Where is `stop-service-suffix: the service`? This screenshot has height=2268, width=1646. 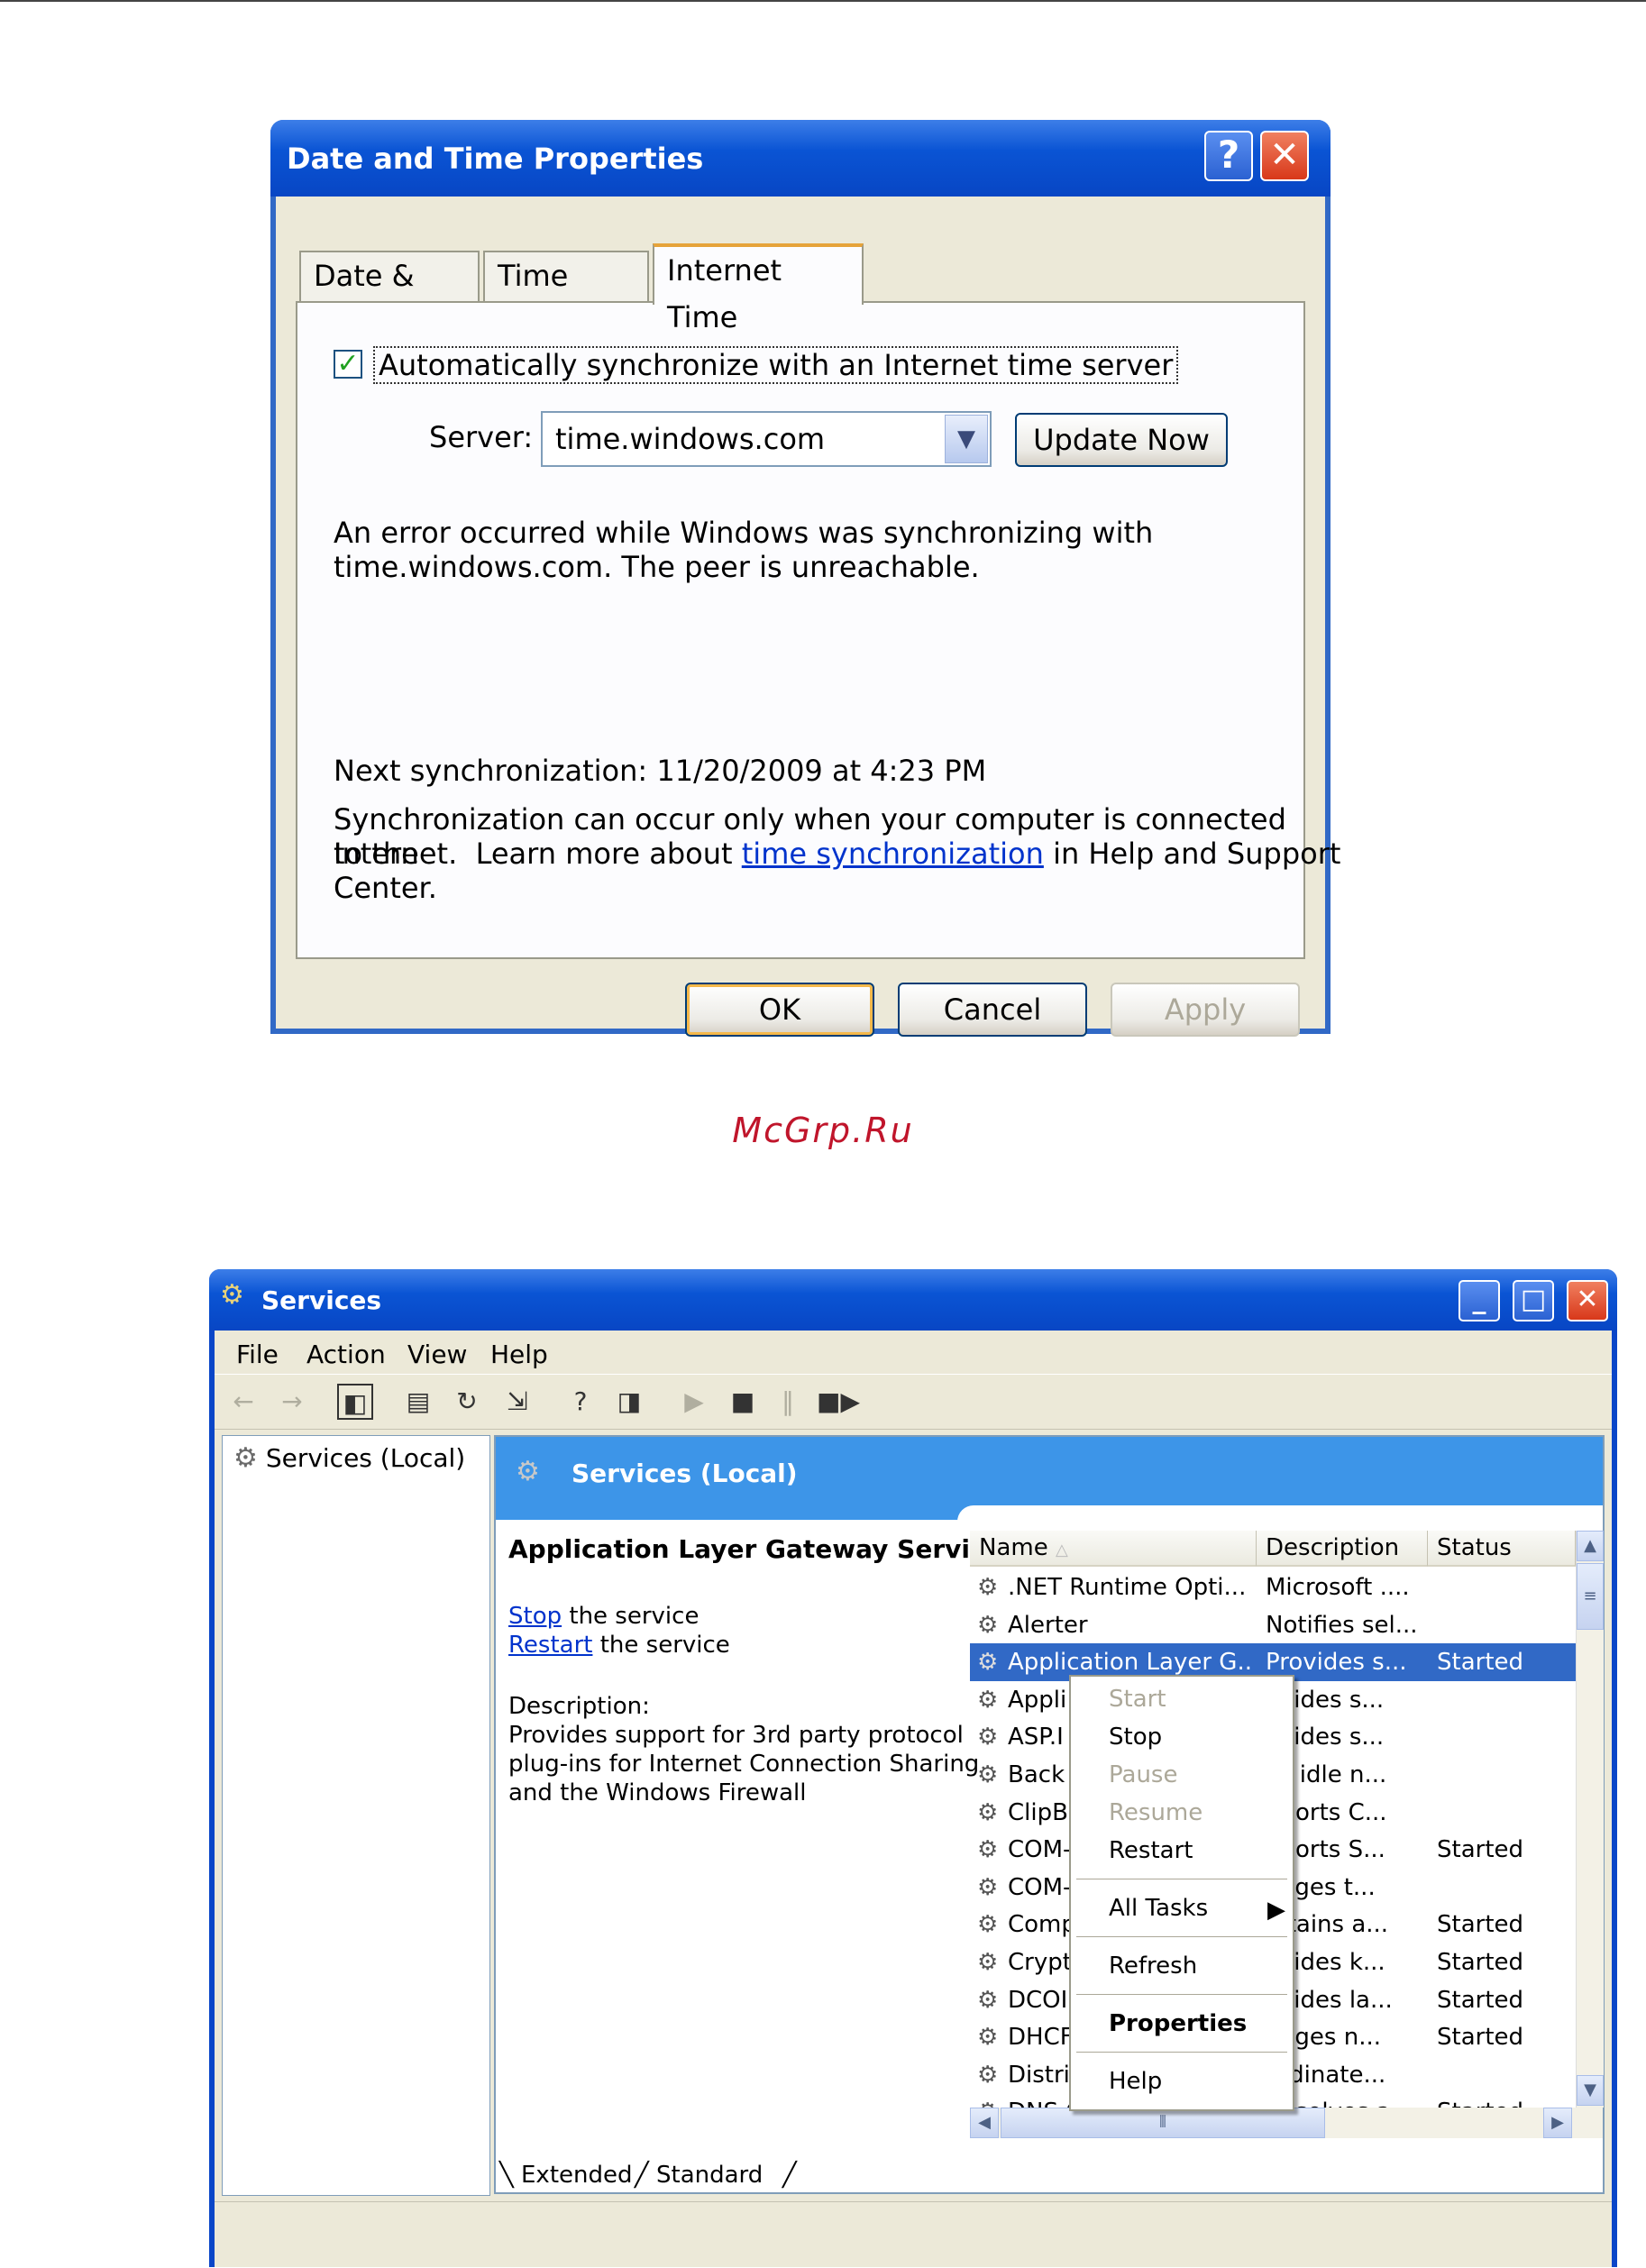 stop-service-suffix: the service is located at coordinates (631, 1617).